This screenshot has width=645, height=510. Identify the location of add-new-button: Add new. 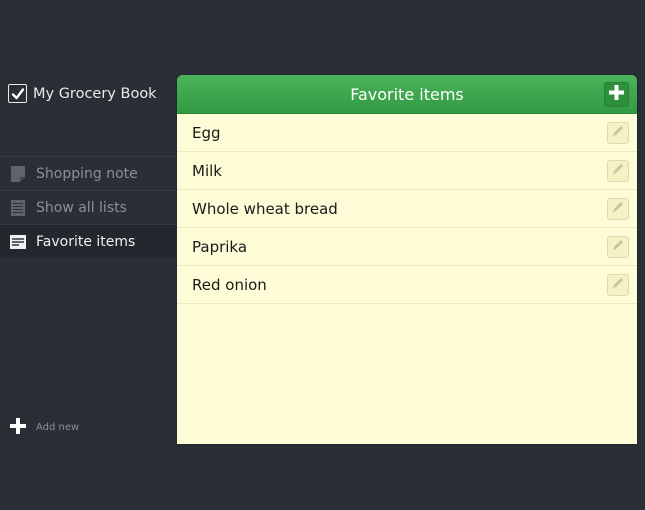
(44, 427).